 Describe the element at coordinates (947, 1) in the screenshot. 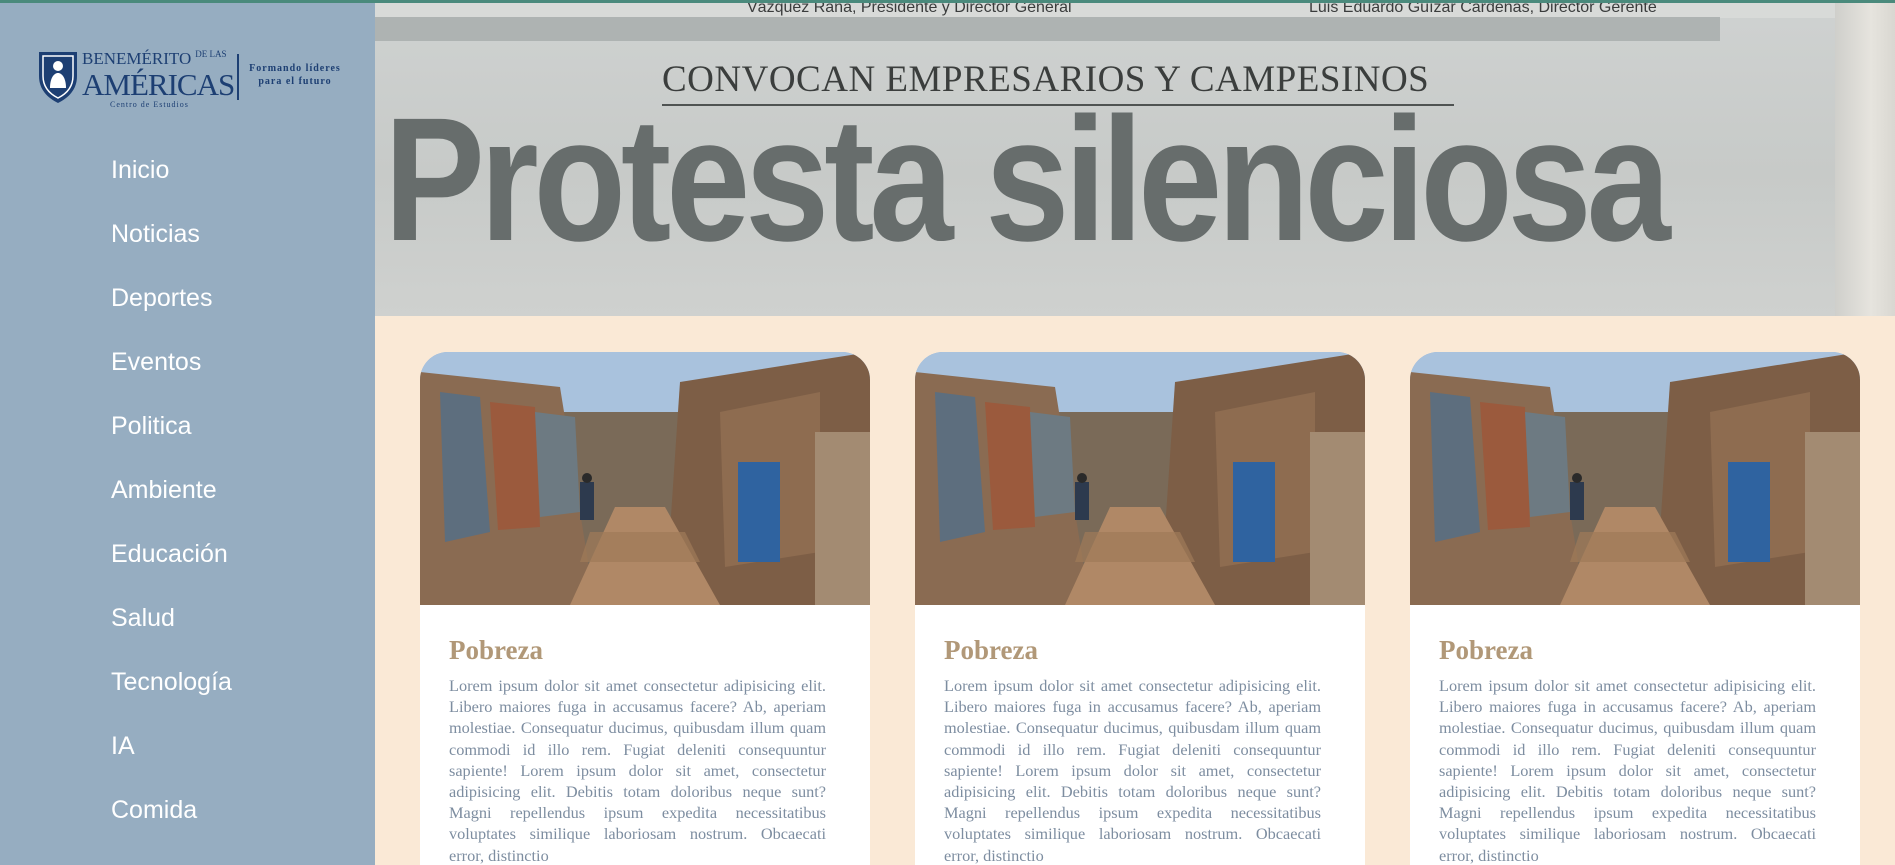

I see `top-accent-line` at that location.